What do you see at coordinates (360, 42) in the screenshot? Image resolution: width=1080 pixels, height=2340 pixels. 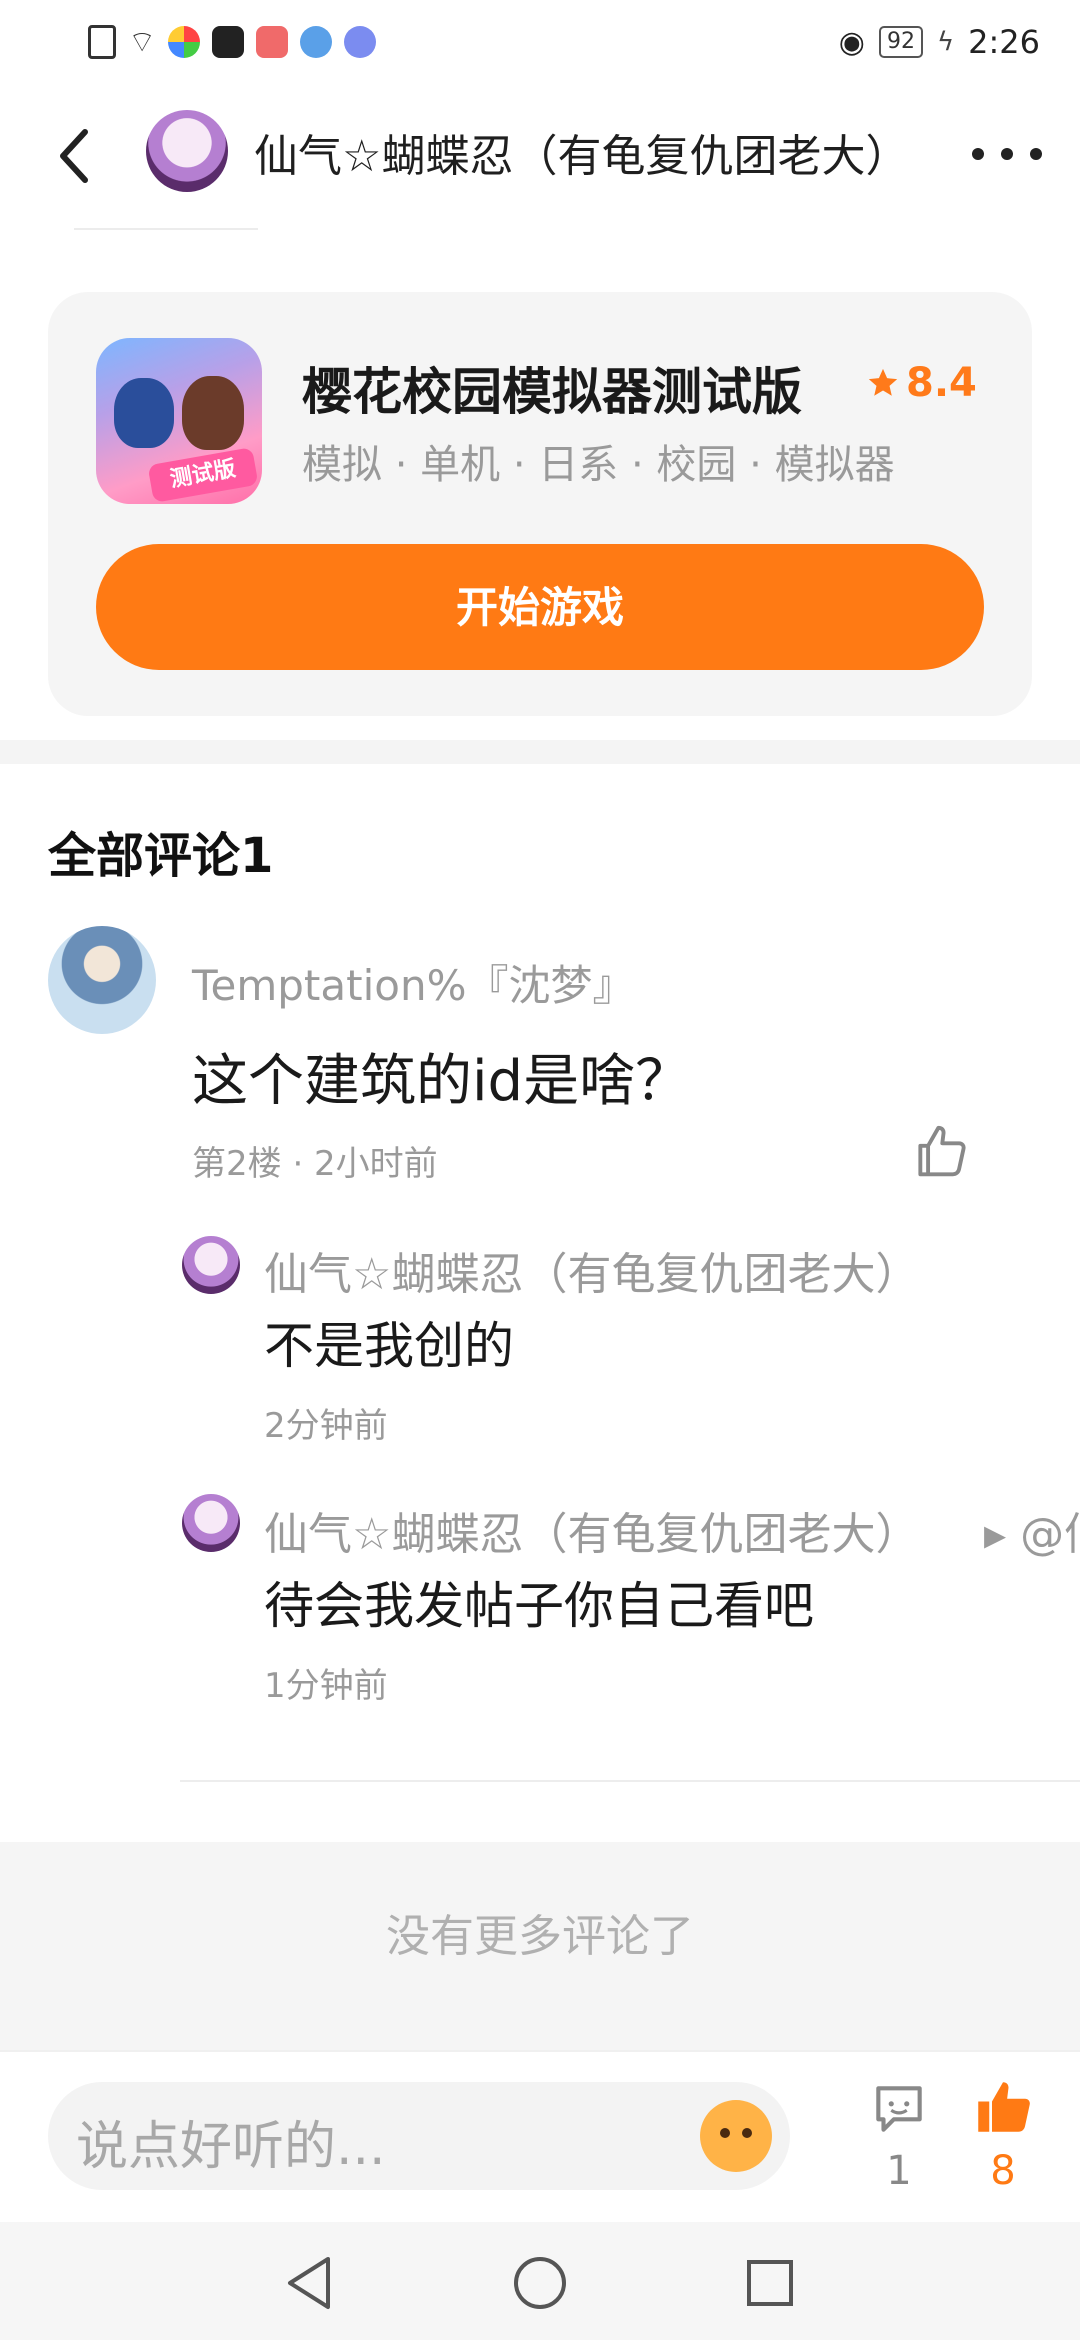 I see `music-icon` at bounding box center [360, 42].